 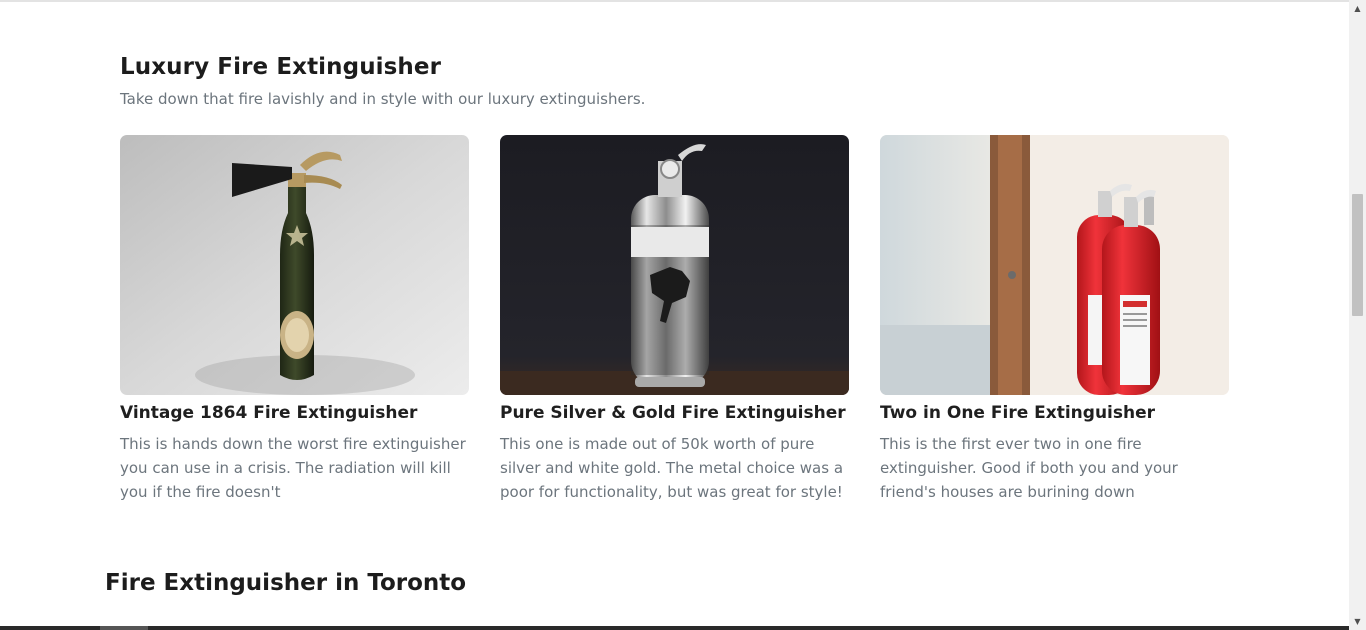 I want to click on arrow-down-icon: ▼, so click(x=1357, y=621).